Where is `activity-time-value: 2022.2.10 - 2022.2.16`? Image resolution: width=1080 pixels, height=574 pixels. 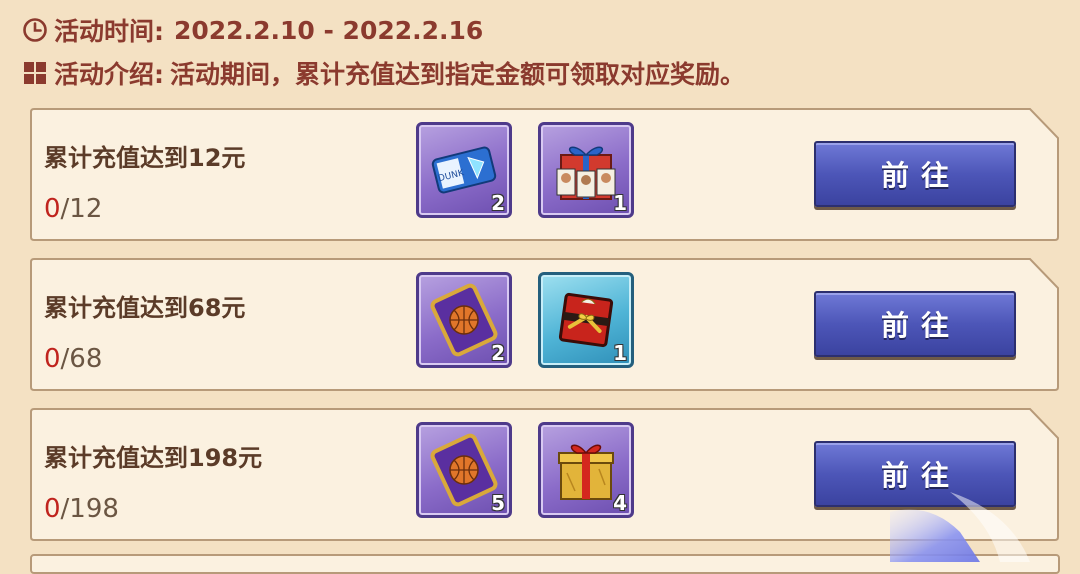 activity-time-value: 2022.2.10 - 2022.2.16 is located at coordinates (329, 30).